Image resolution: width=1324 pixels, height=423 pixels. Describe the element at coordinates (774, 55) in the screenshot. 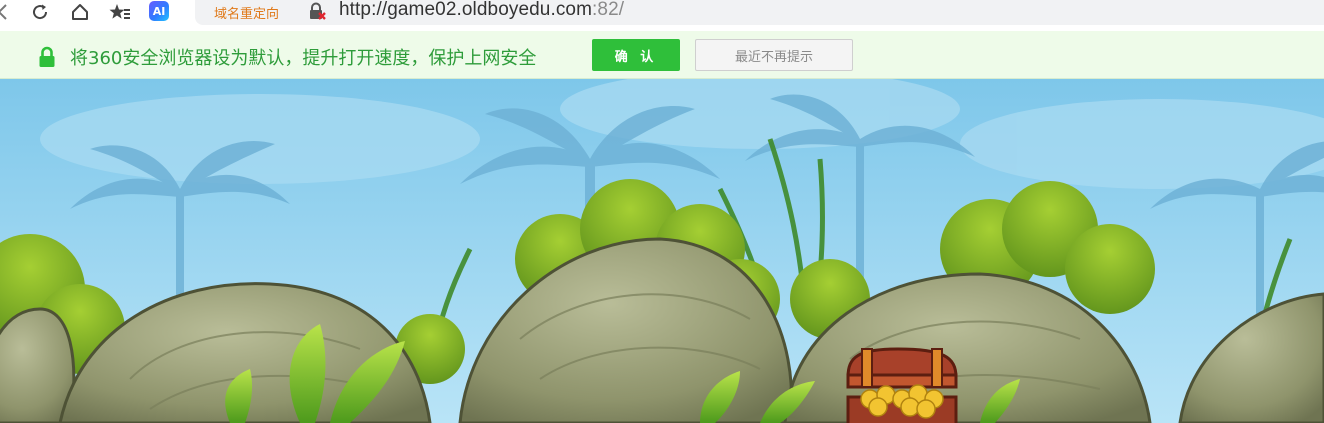

I see `dont-show-again-button: 最近不再提示` at that location.